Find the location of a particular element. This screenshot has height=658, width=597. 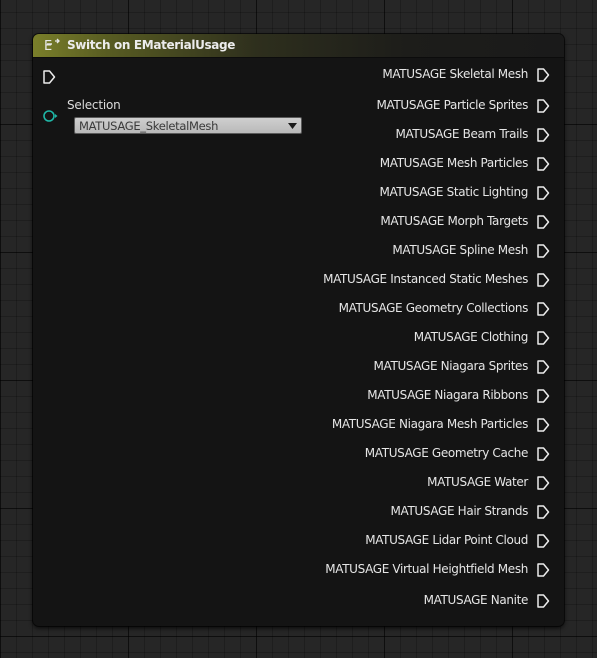

output-pin-label: MATUSAGE Niagara Sprites is located at coordinates (451, 366).